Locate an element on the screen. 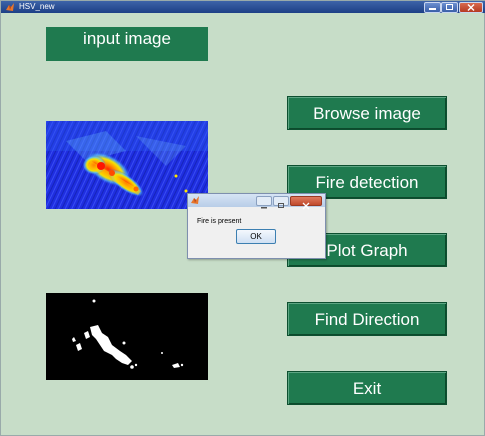  exit-button: Exit is located at coordinates (367, 388).